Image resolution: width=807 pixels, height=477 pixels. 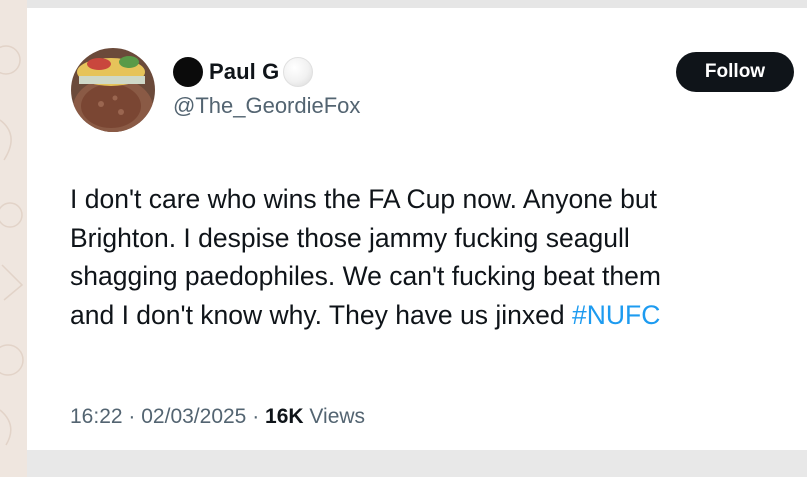 I want to click on tweet-meta: 16:22 · 02/03/2025 · 16K Views, so click(x=217, y=417).